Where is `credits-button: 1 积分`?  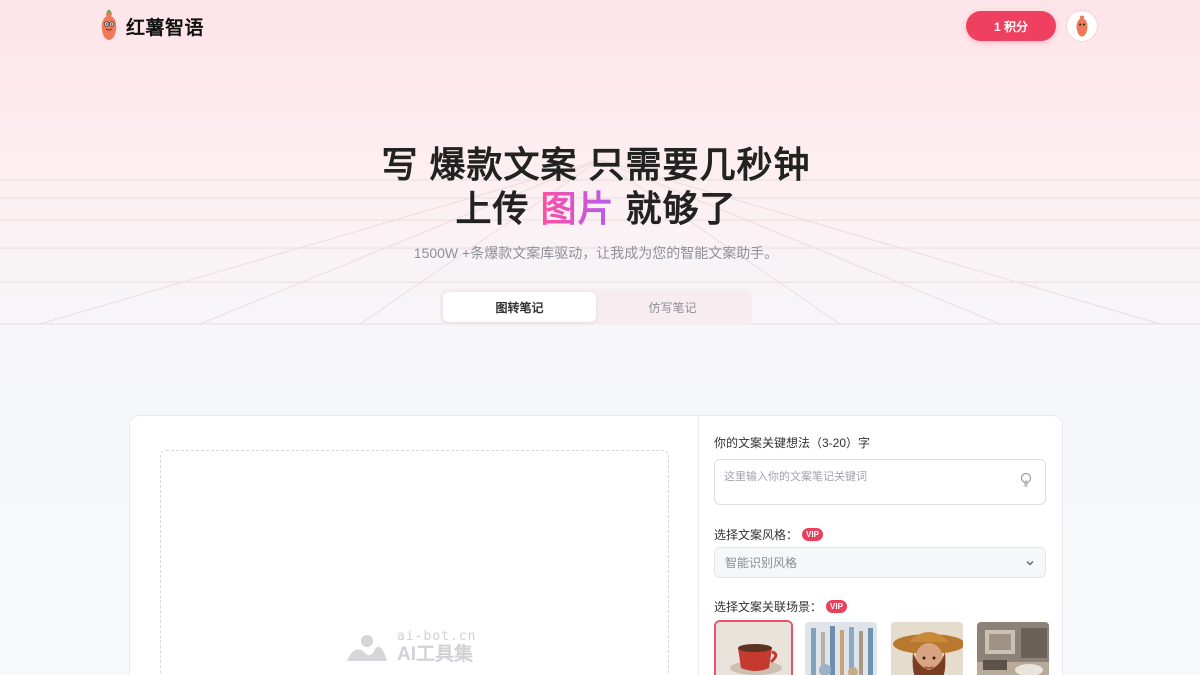
credits-button: 1 积分 is located at coordinates (1011, 26).